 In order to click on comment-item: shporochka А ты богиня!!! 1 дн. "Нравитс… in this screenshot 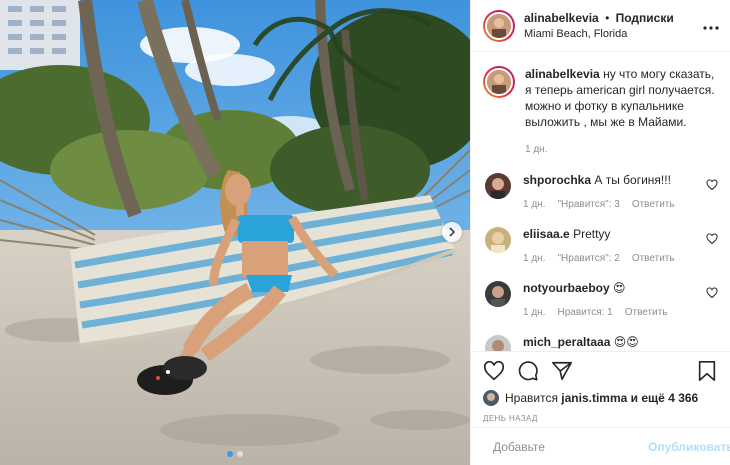, I will do `click(600, 192)`.